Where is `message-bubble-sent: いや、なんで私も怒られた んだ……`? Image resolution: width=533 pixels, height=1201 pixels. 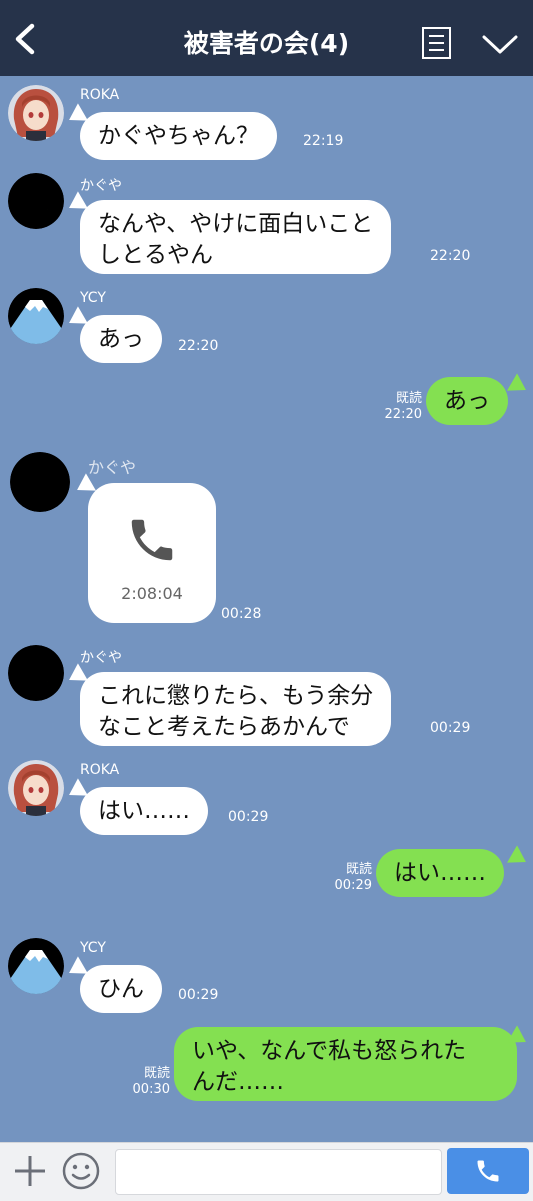 message-bubble-sent: いや、なんで私も怒られた んだ…… is located at coordinates (345, 1064).